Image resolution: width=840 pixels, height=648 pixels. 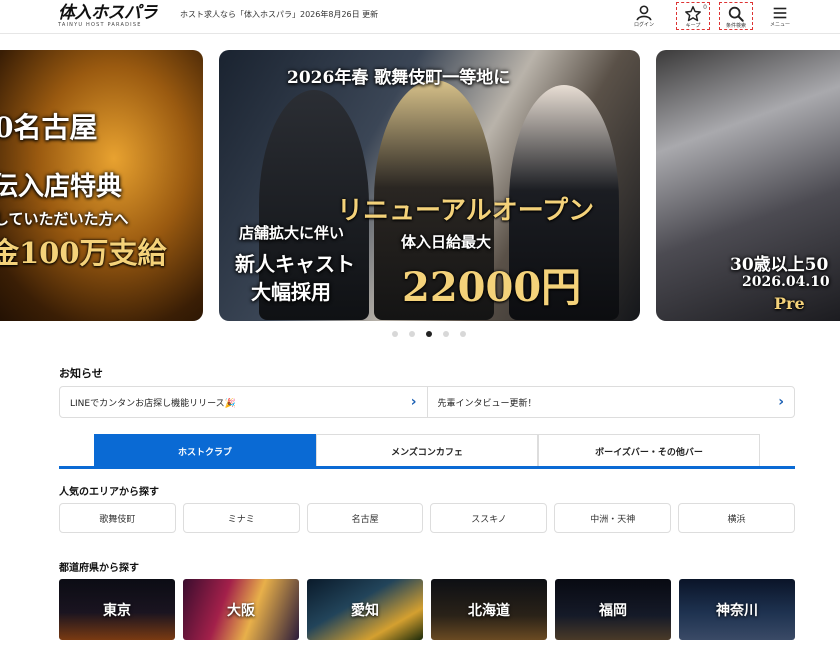 I want to click on banner-text: していただいた方へ, so click(x=64, y=219).